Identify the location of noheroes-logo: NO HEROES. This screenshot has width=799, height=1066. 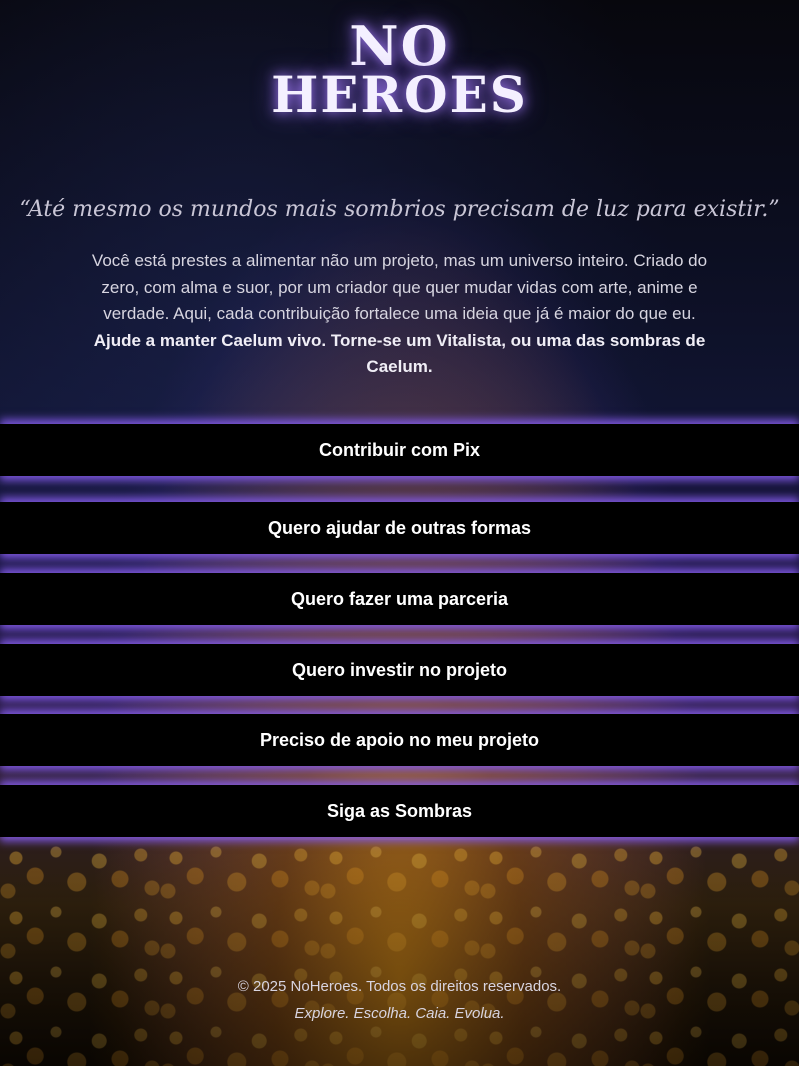
(399, 71).